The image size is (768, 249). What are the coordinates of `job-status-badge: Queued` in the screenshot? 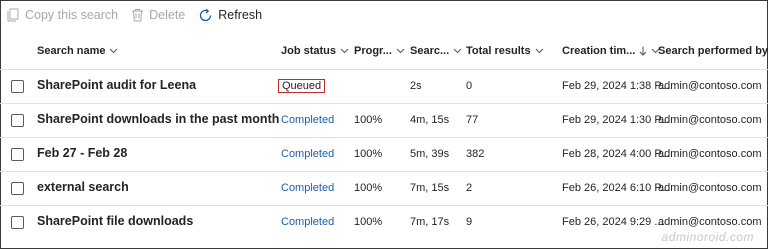 It's located at (302, 86).